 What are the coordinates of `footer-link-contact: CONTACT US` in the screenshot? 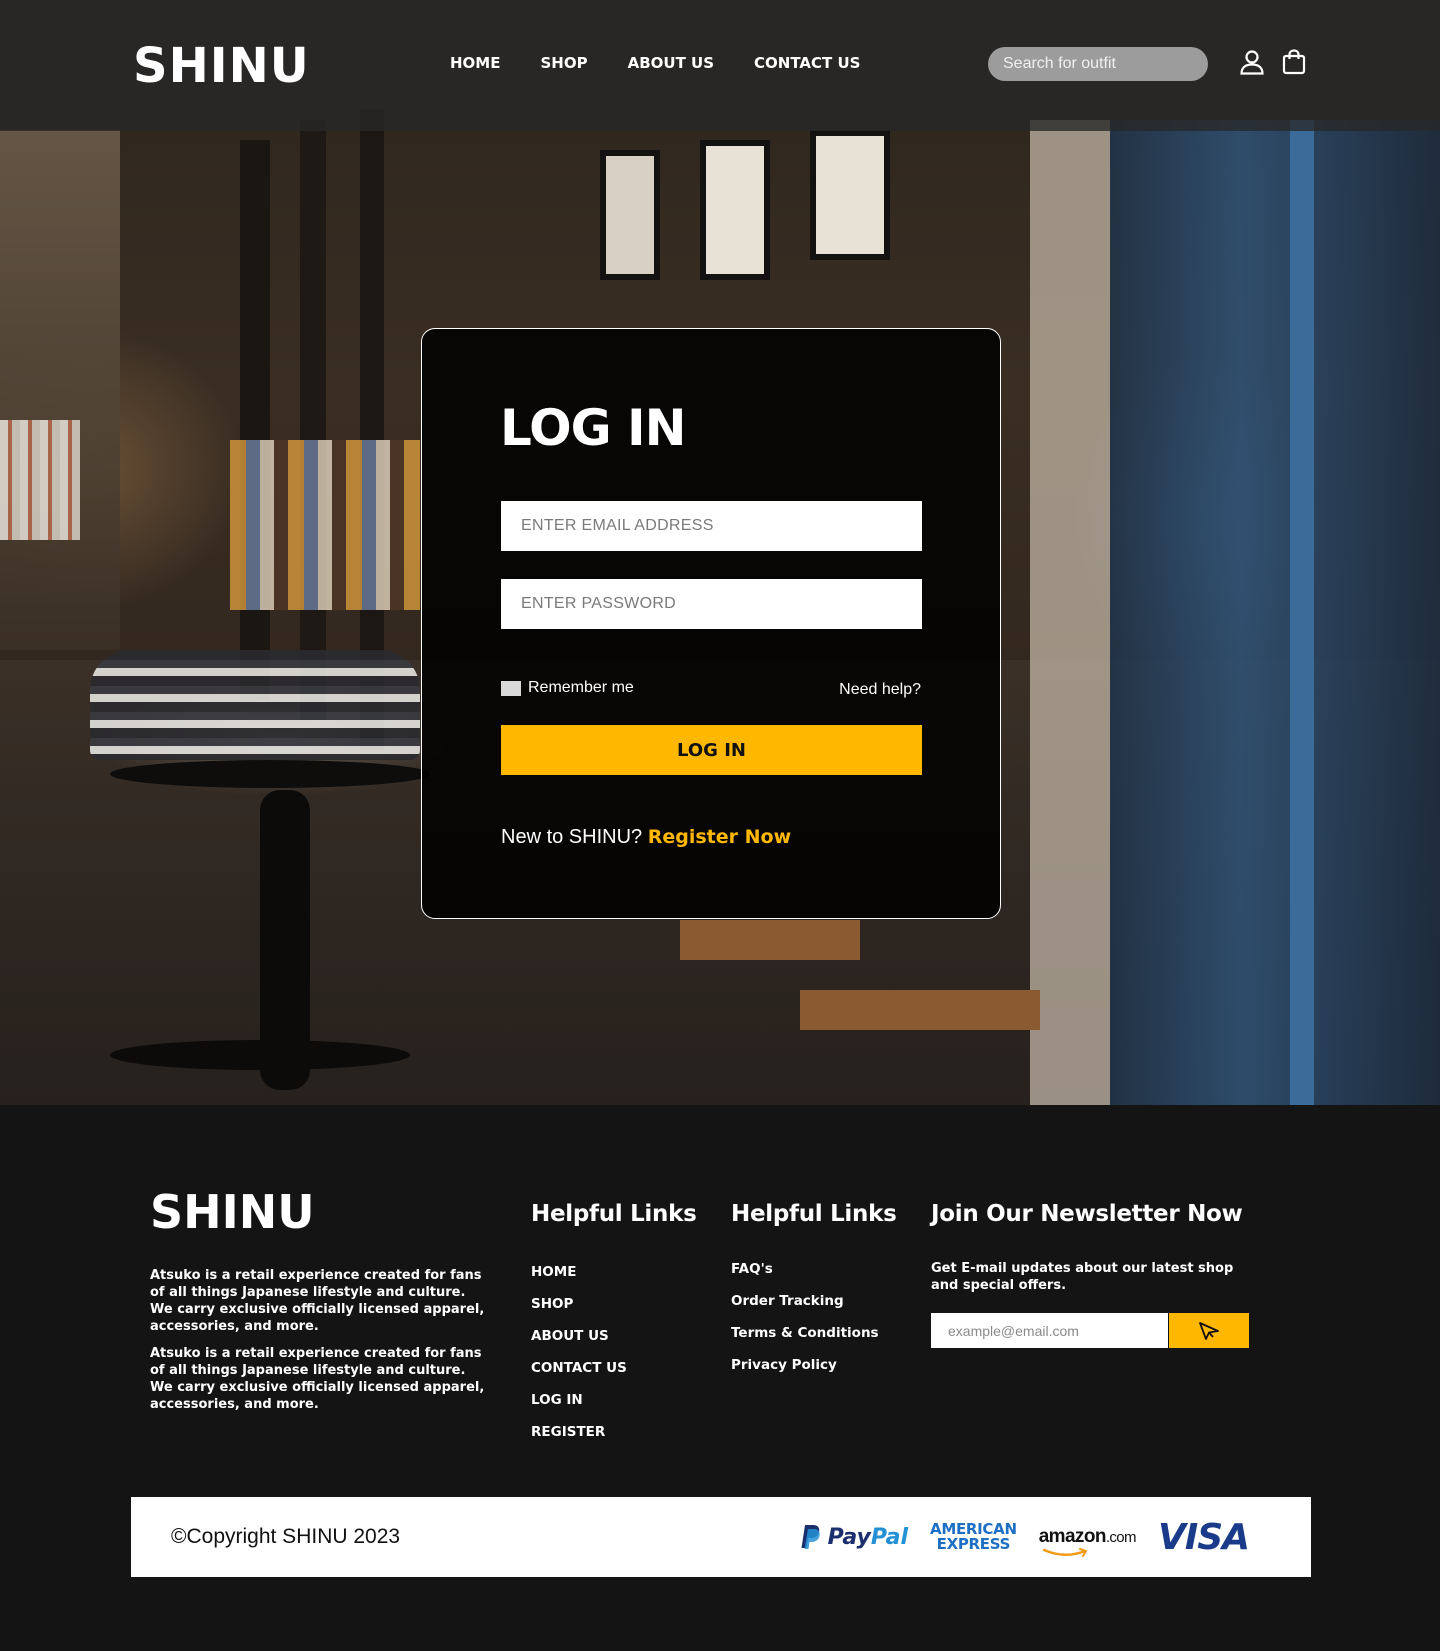 It's located at (579, 1368).